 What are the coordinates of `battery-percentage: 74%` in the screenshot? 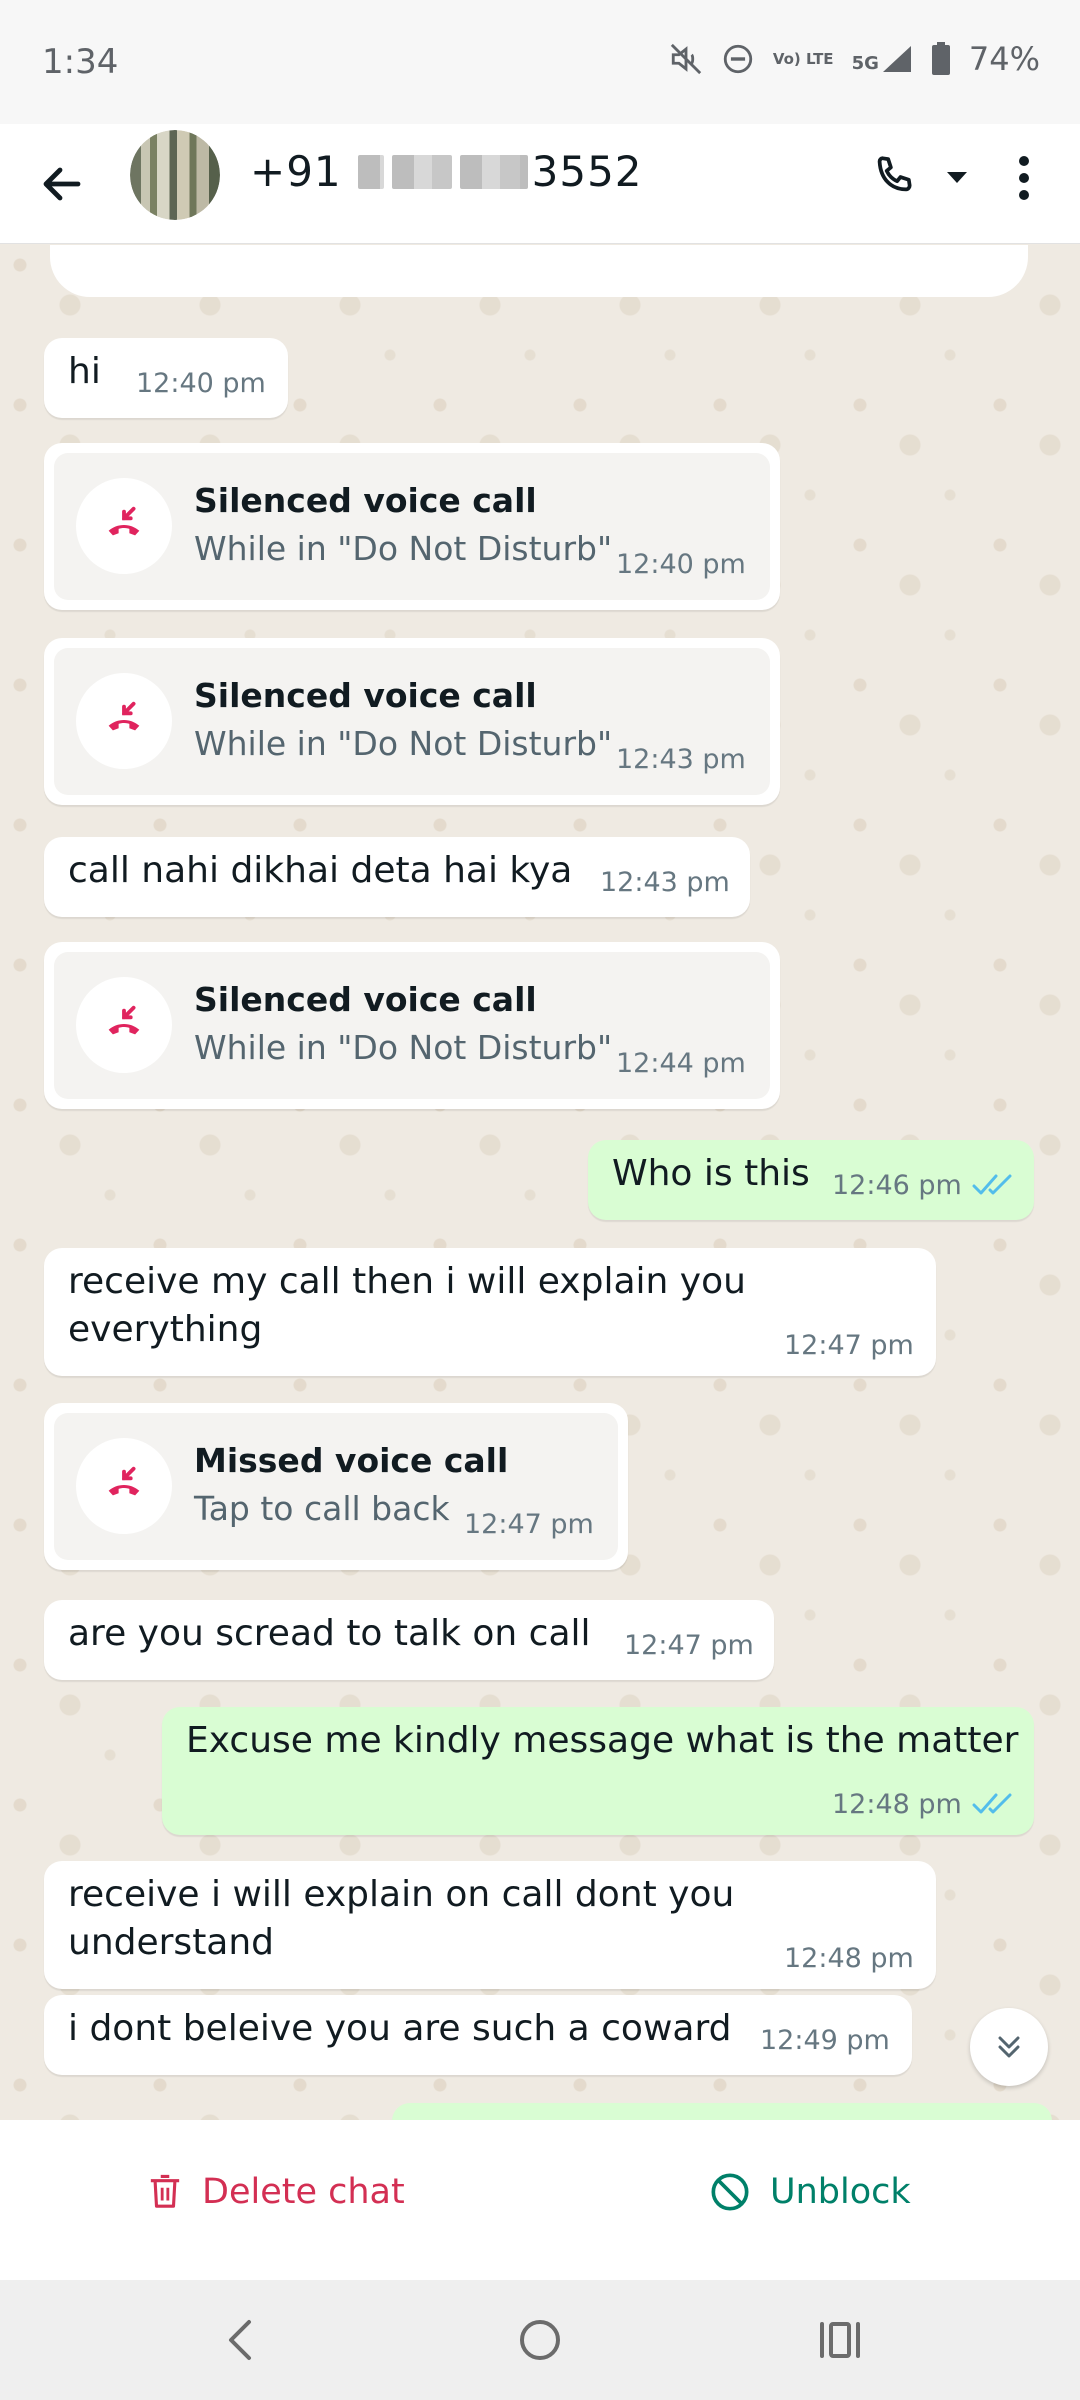 It's located at (1004, 59).